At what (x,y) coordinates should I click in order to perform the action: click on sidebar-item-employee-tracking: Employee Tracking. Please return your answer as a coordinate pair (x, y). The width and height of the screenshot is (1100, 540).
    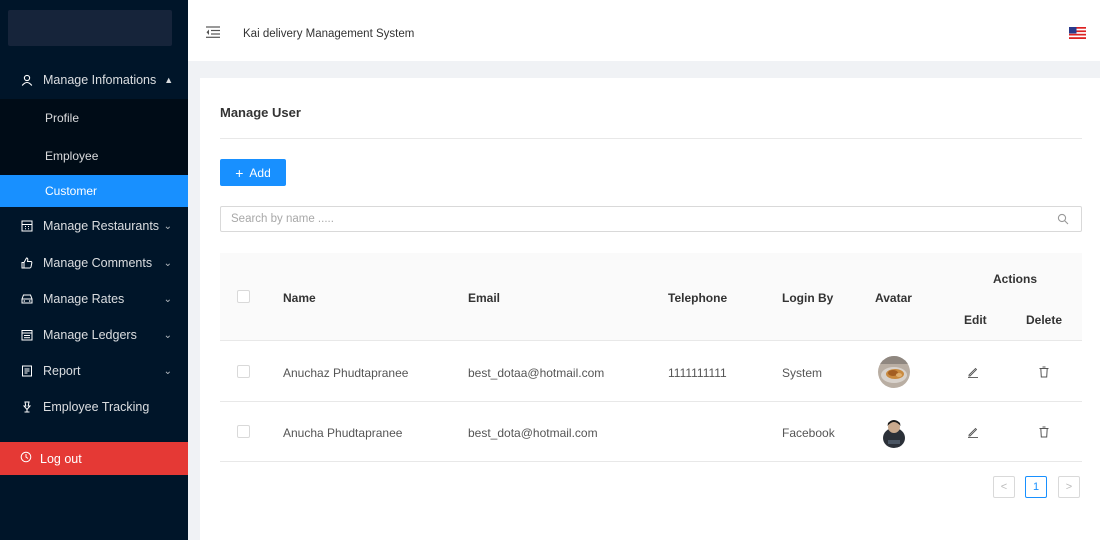
    Looking at the image, I should click on (94, 407).